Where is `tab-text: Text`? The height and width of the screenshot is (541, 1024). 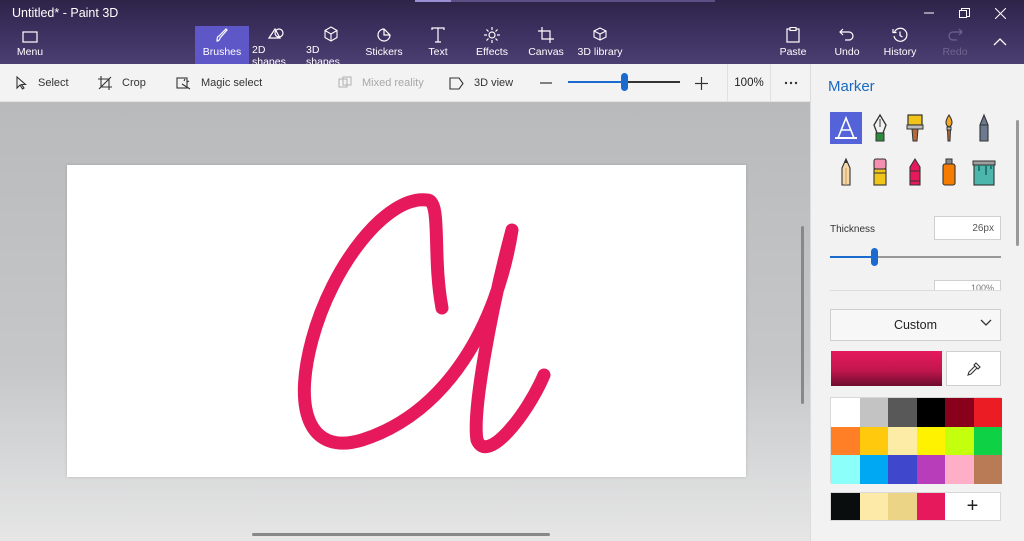
tab-text: Text is located at coordinates (438, 45).